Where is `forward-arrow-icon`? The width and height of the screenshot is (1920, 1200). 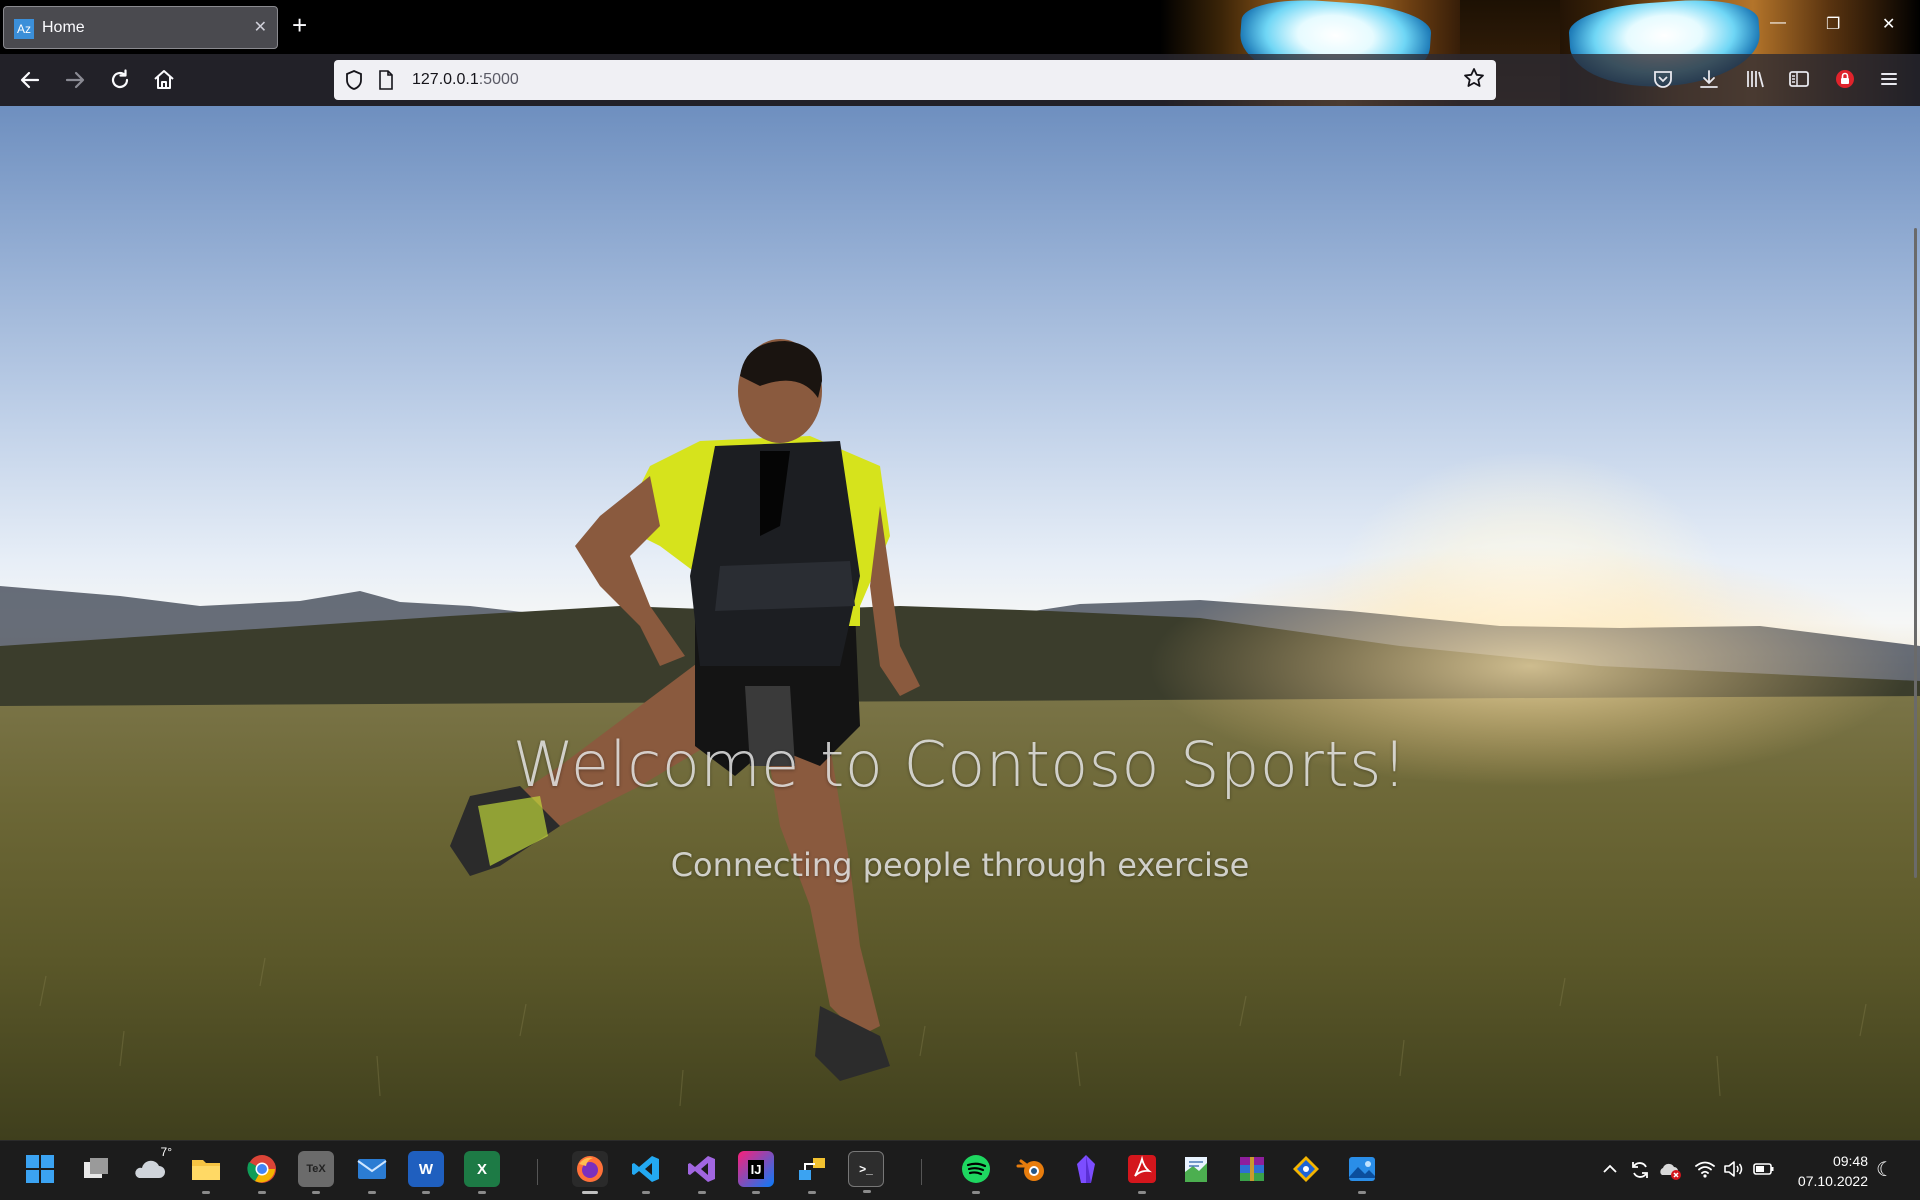
forward-arrow-icon is located at coordinates (75, 80).